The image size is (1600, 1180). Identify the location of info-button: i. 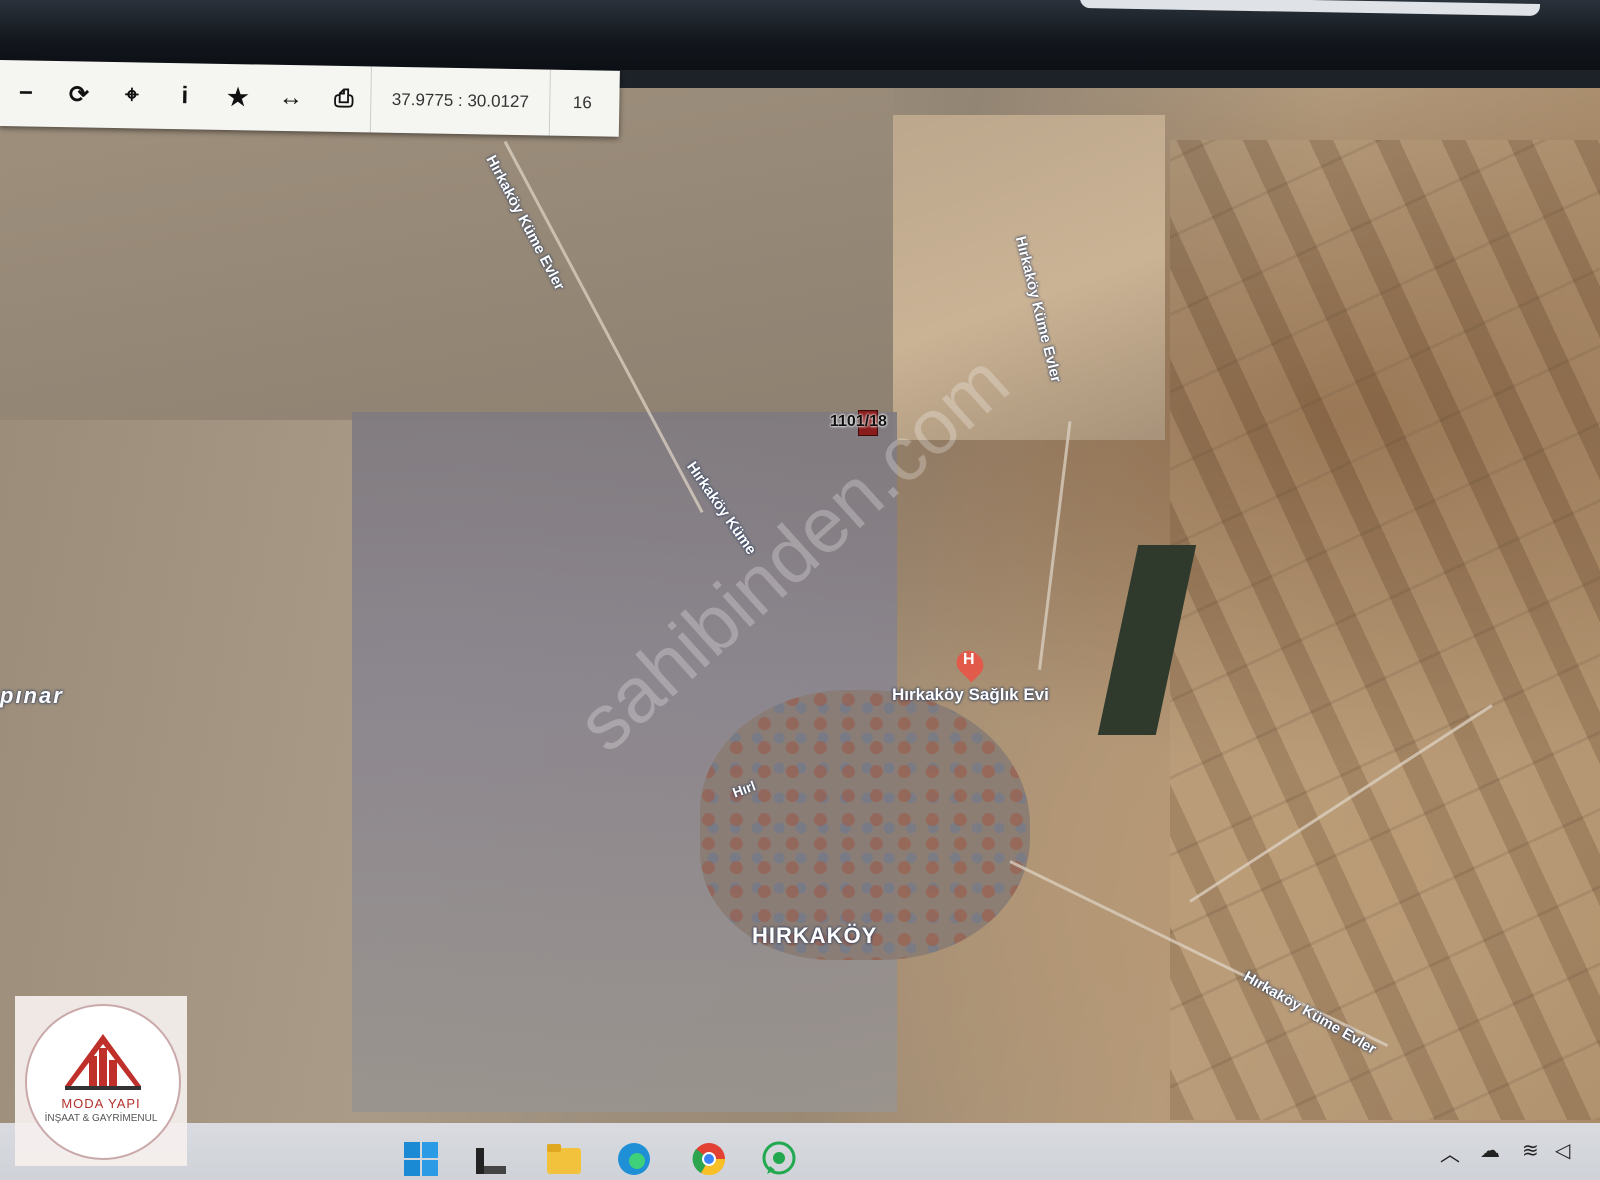
(185, 96).